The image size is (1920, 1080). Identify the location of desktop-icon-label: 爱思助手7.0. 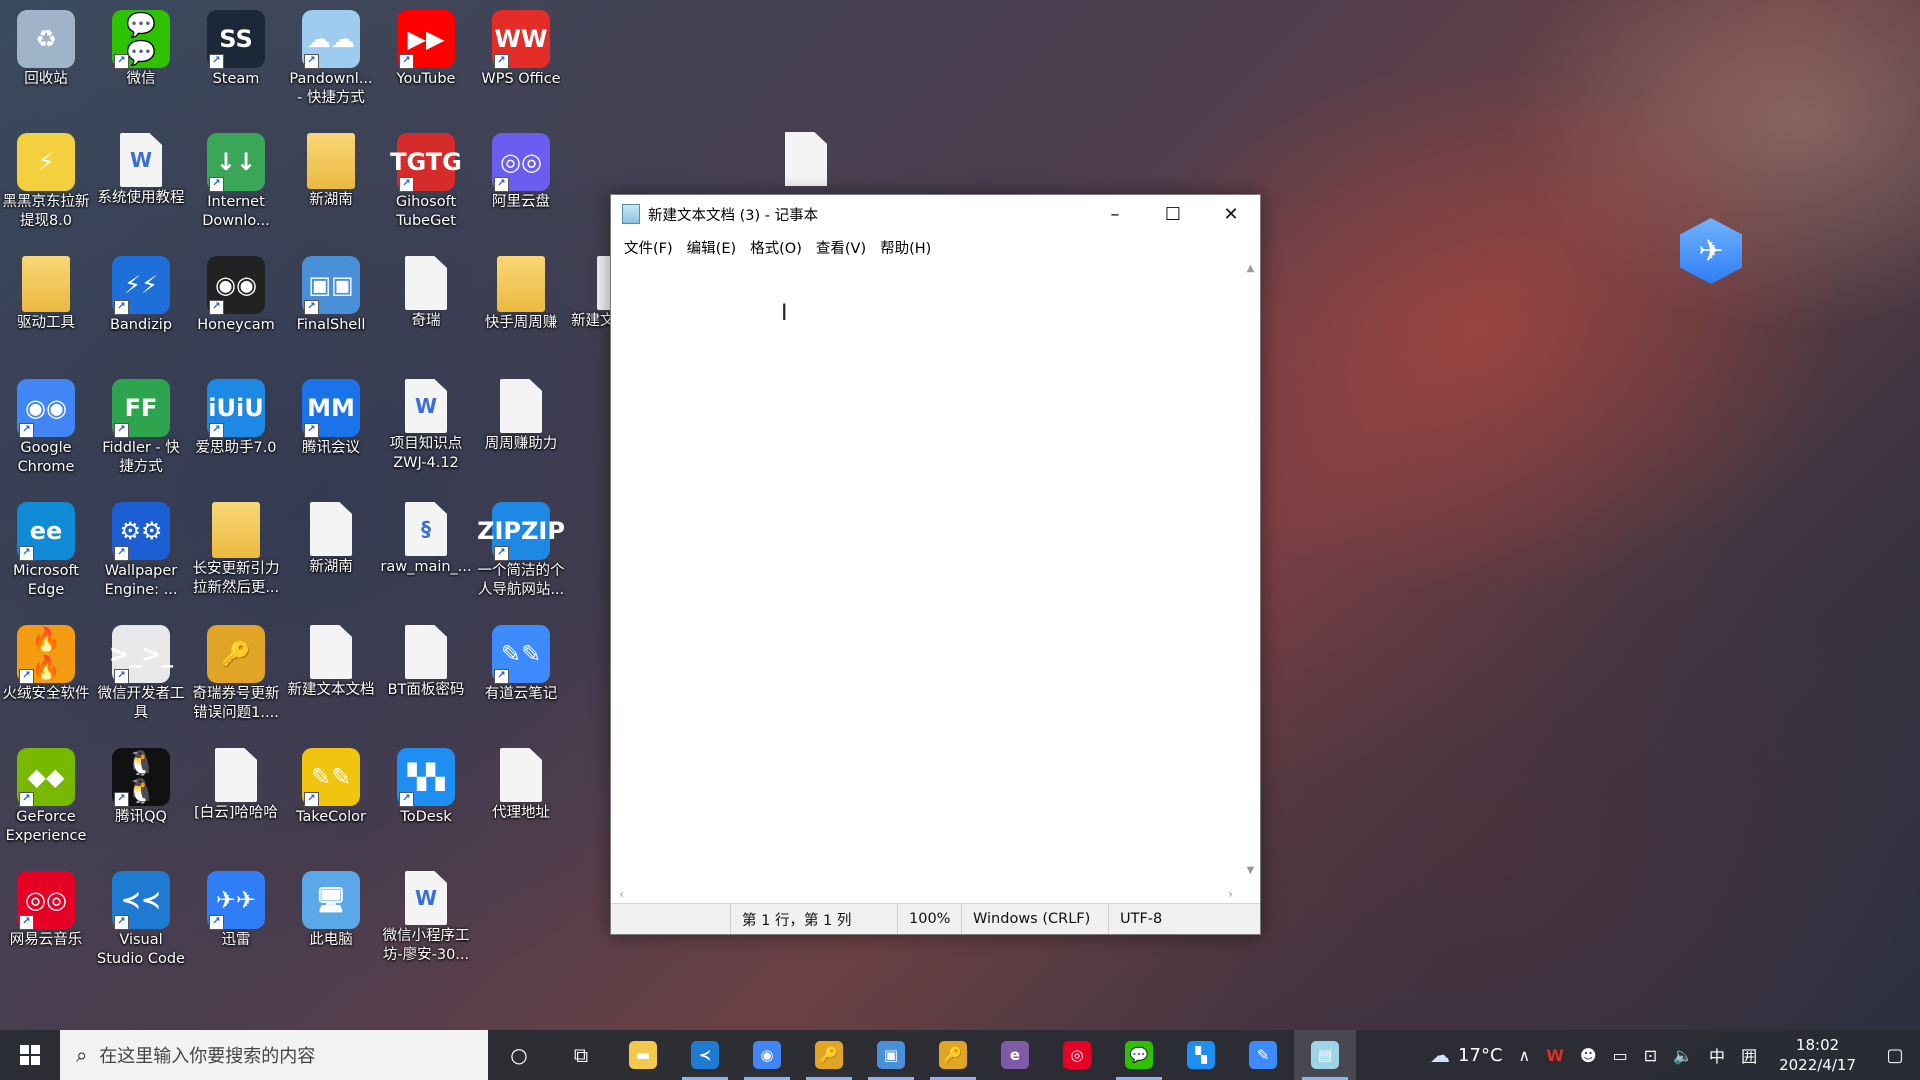
(236, 448).